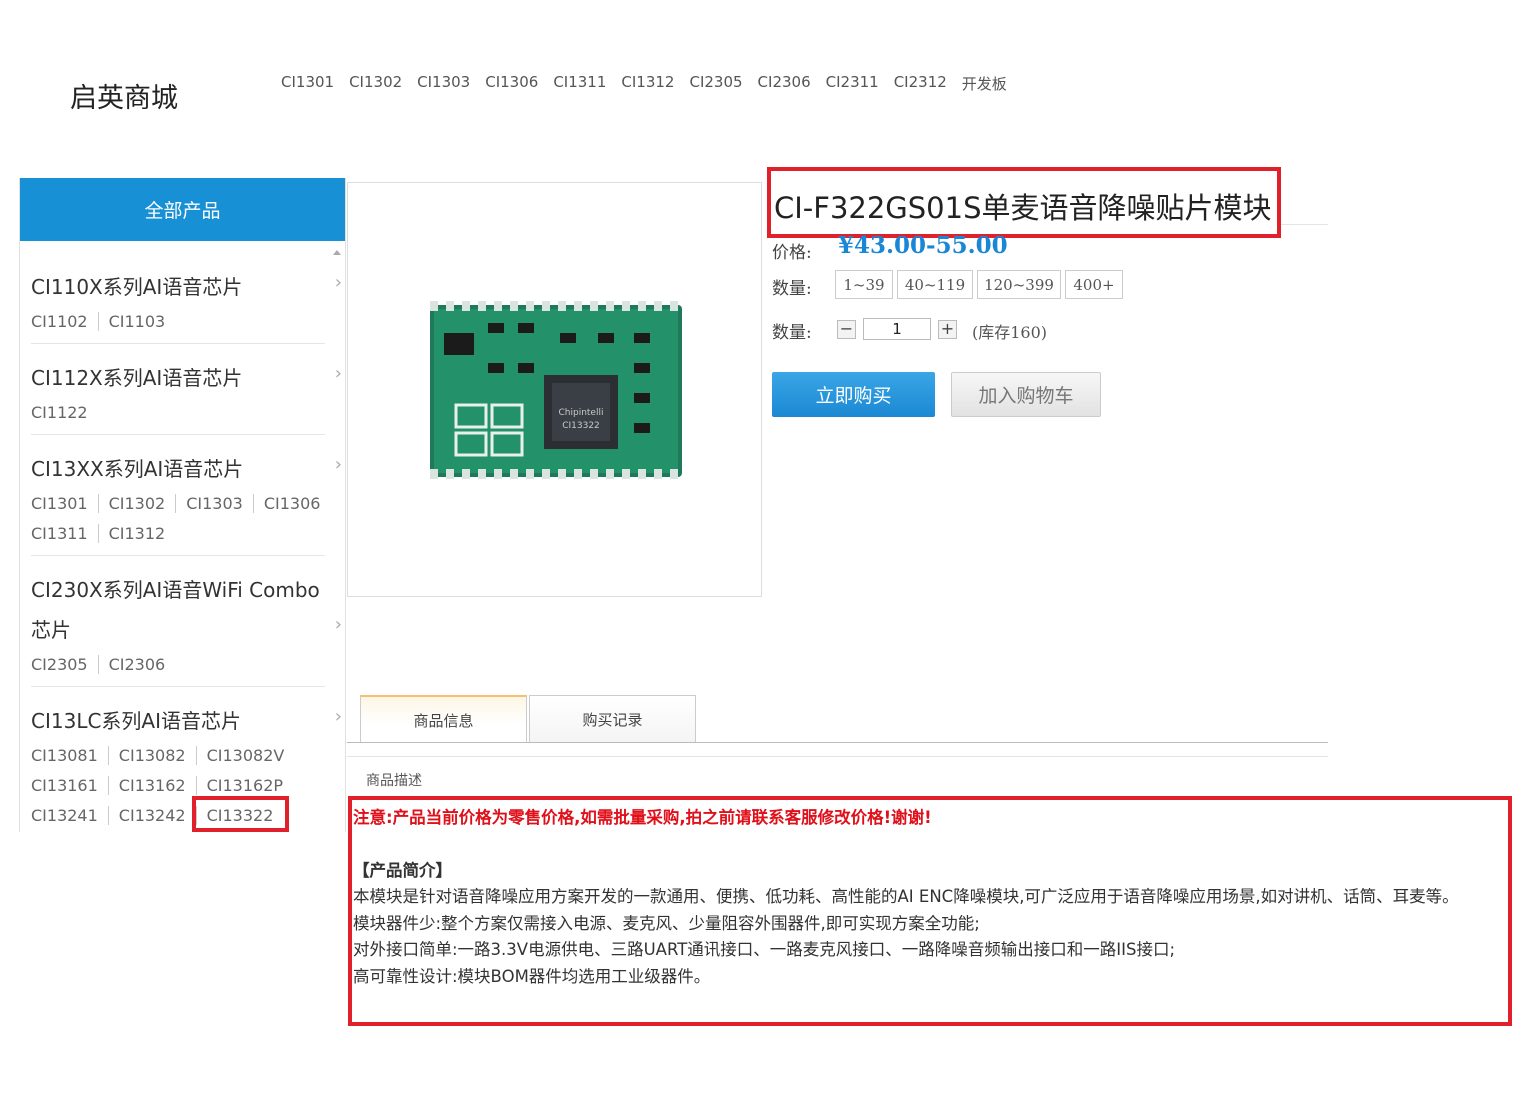 The height and width of the screenshot is (1093, 1513). I want to click on category-link: CI1306, so click(291, 503).